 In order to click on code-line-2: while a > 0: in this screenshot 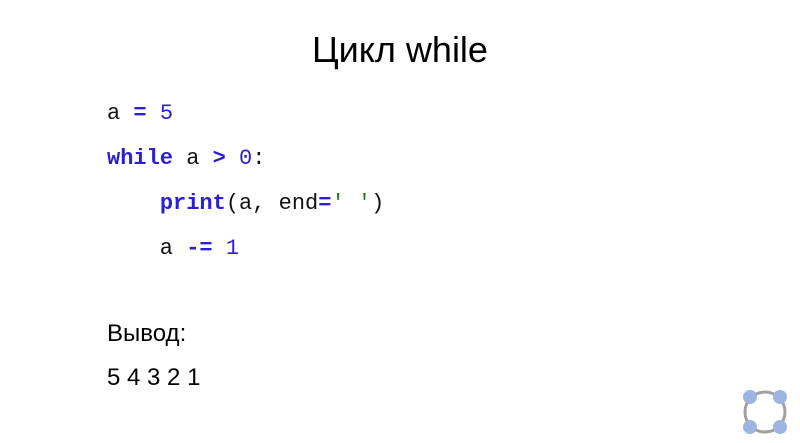, I will do `click(245, 165)`.